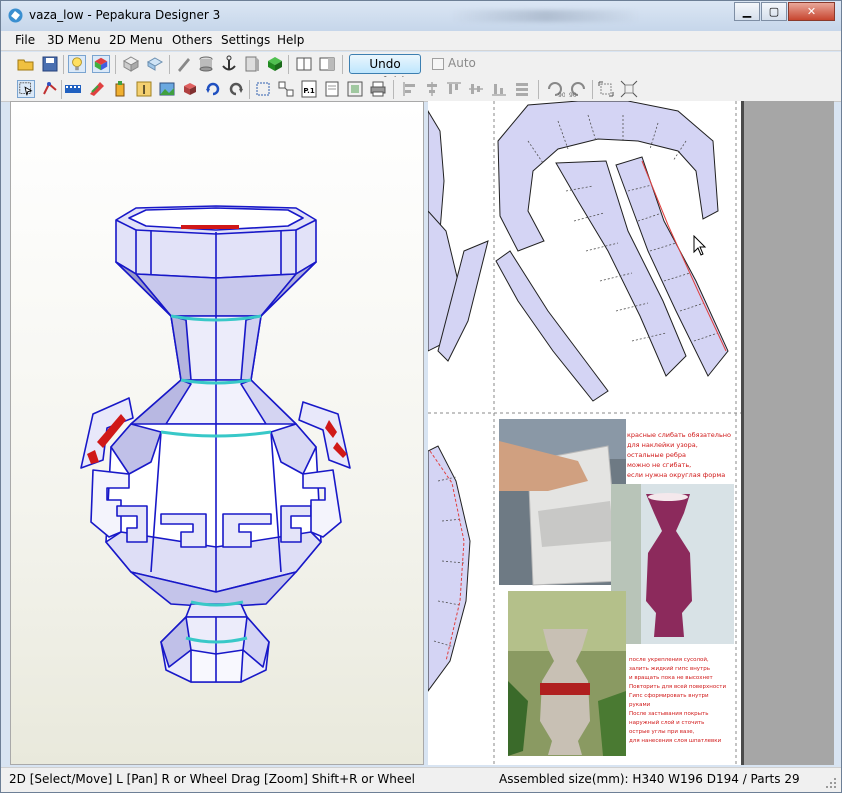 This screenshot has height=793, width=842. What do you see at coordinates (677, 686) in the screenshot?
I see `svg-text: Повторить для всей поверхности` at bounding box center [677, 686].